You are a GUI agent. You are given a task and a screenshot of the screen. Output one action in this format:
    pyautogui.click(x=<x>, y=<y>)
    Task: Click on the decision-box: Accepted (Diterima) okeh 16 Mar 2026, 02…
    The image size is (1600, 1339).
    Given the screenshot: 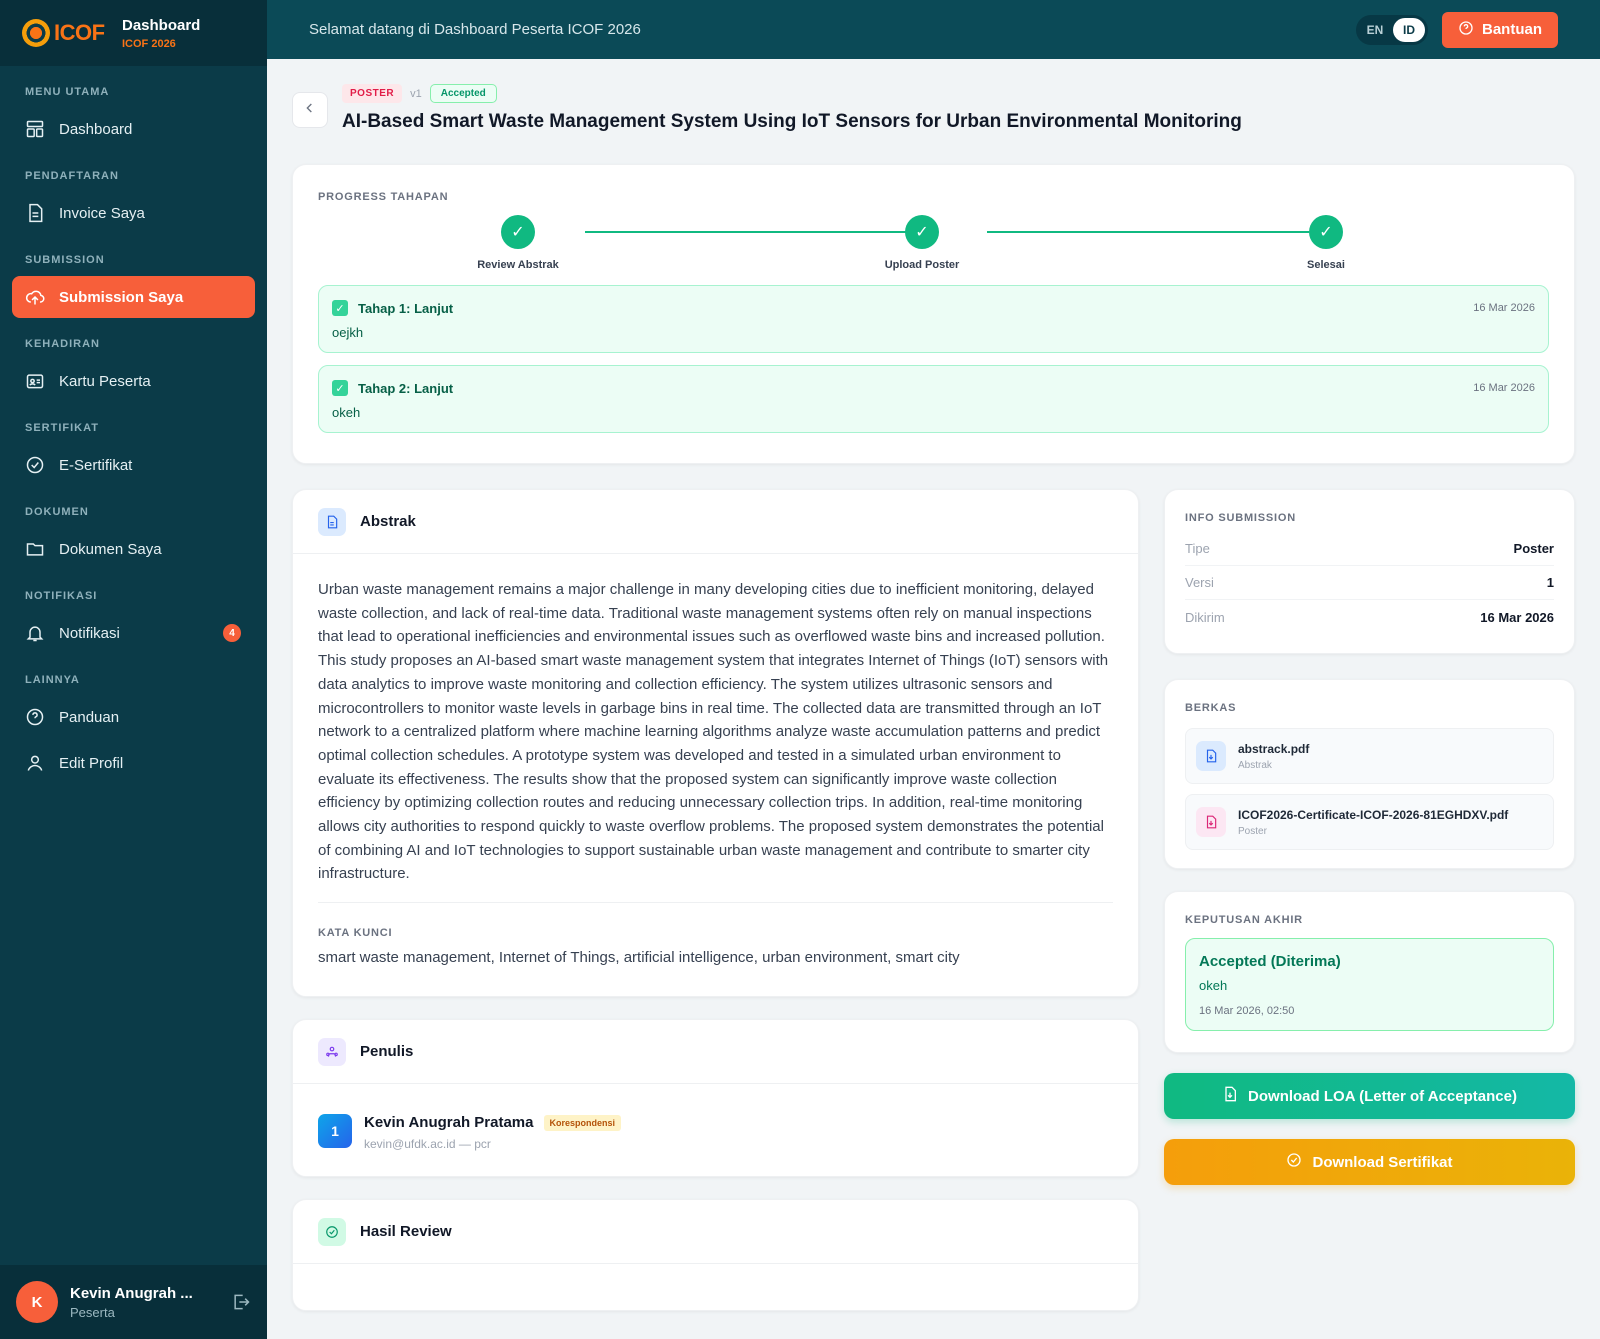 What is the action you would take?
    pyautogui.click(x=1369, y=984)
    